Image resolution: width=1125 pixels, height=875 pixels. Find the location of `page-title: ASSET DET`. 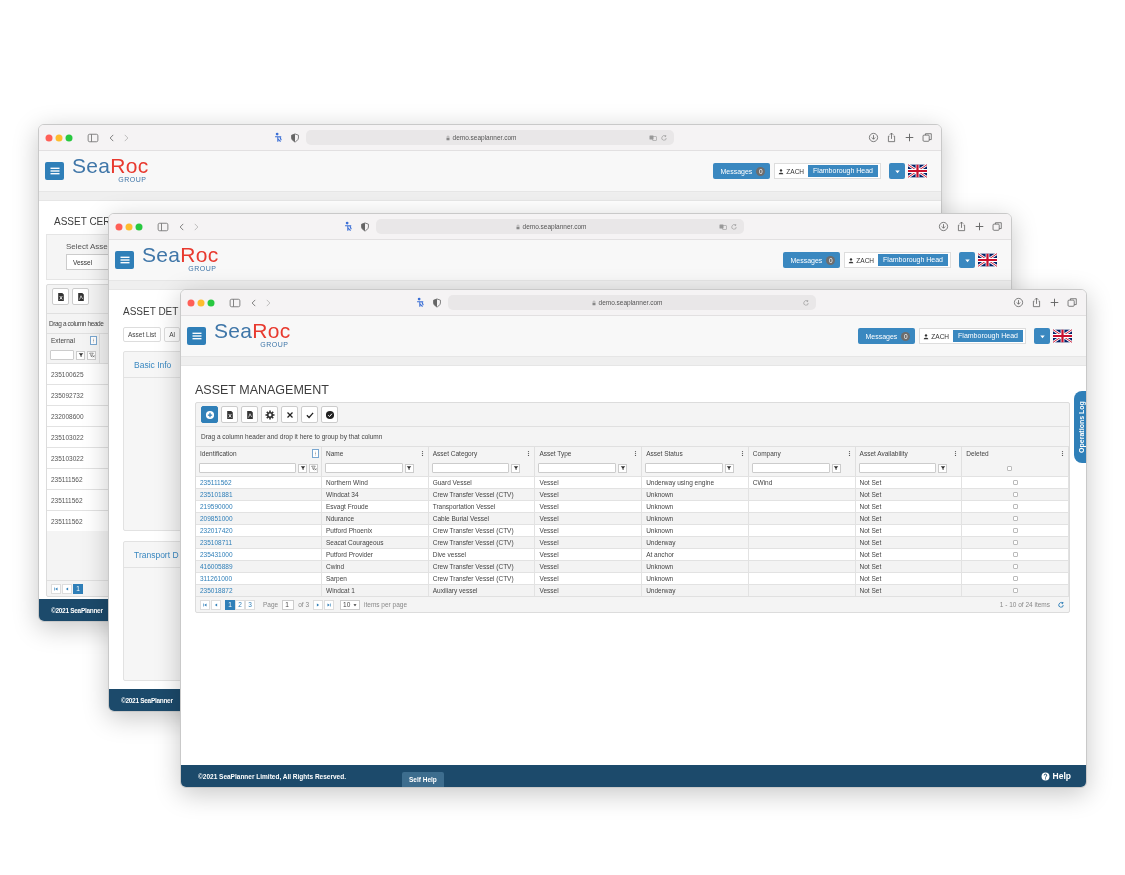

page-title: ASSET DET is located at coordinates (151, 312).